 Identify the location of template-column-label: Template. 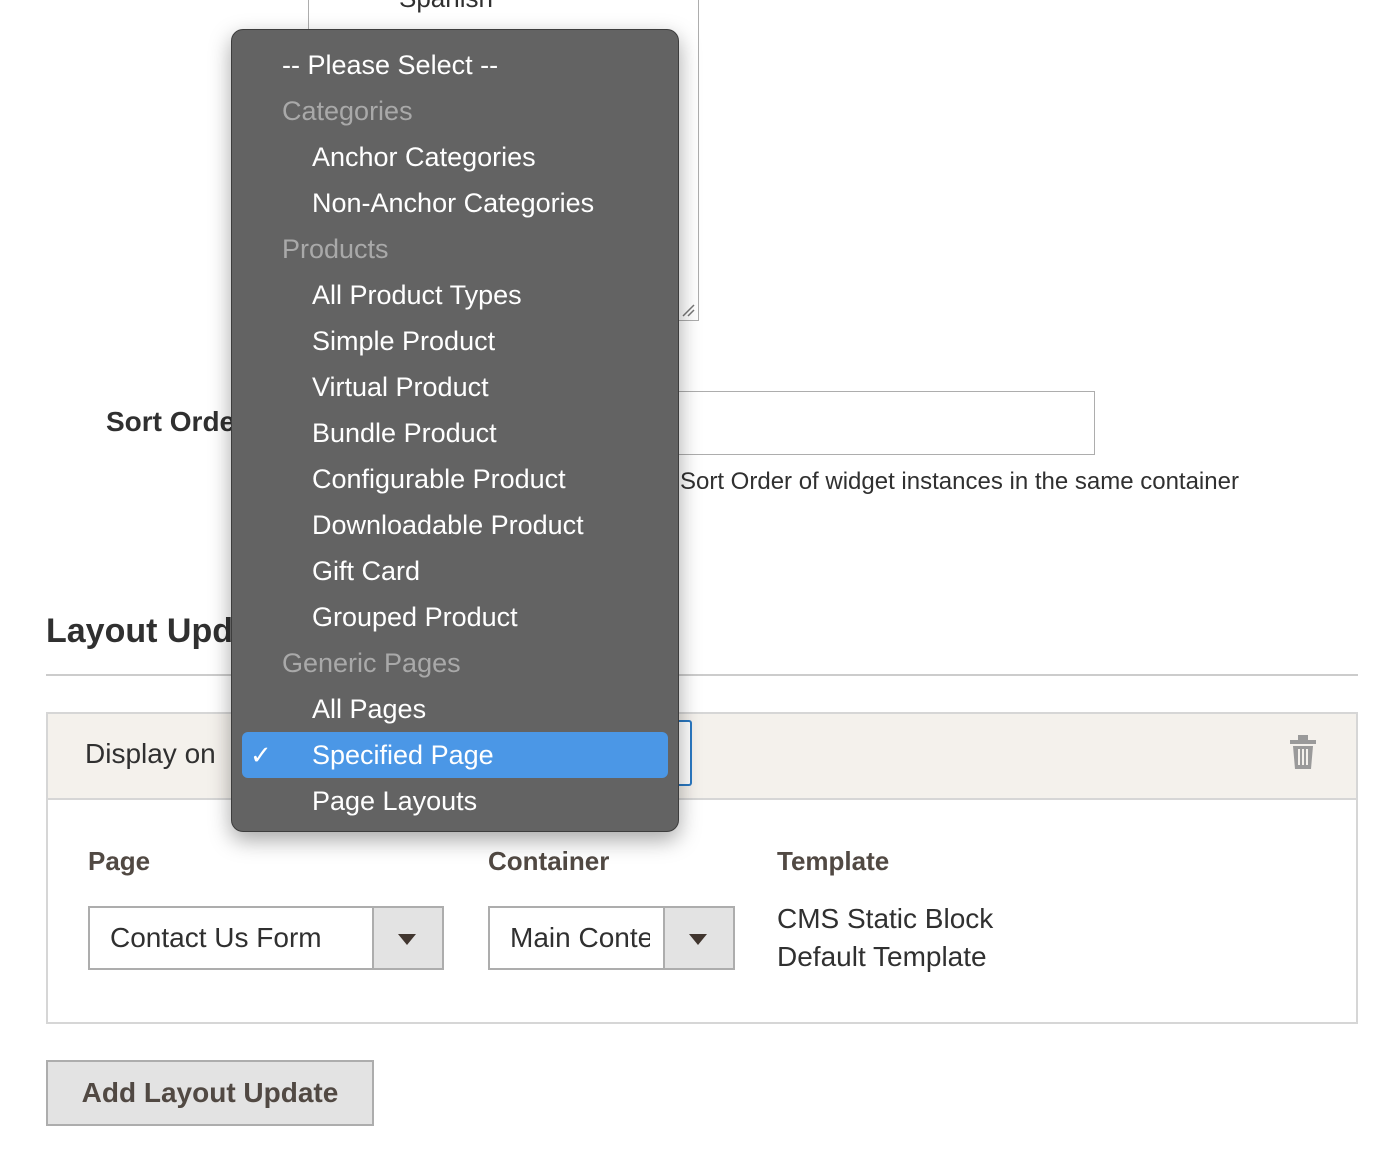
(833, 861).